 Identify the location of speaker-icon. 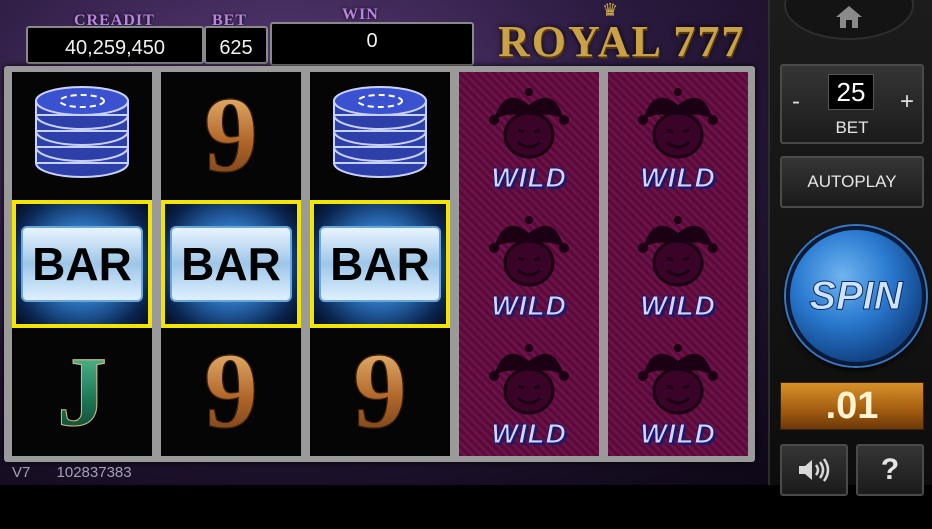
(814, 470).